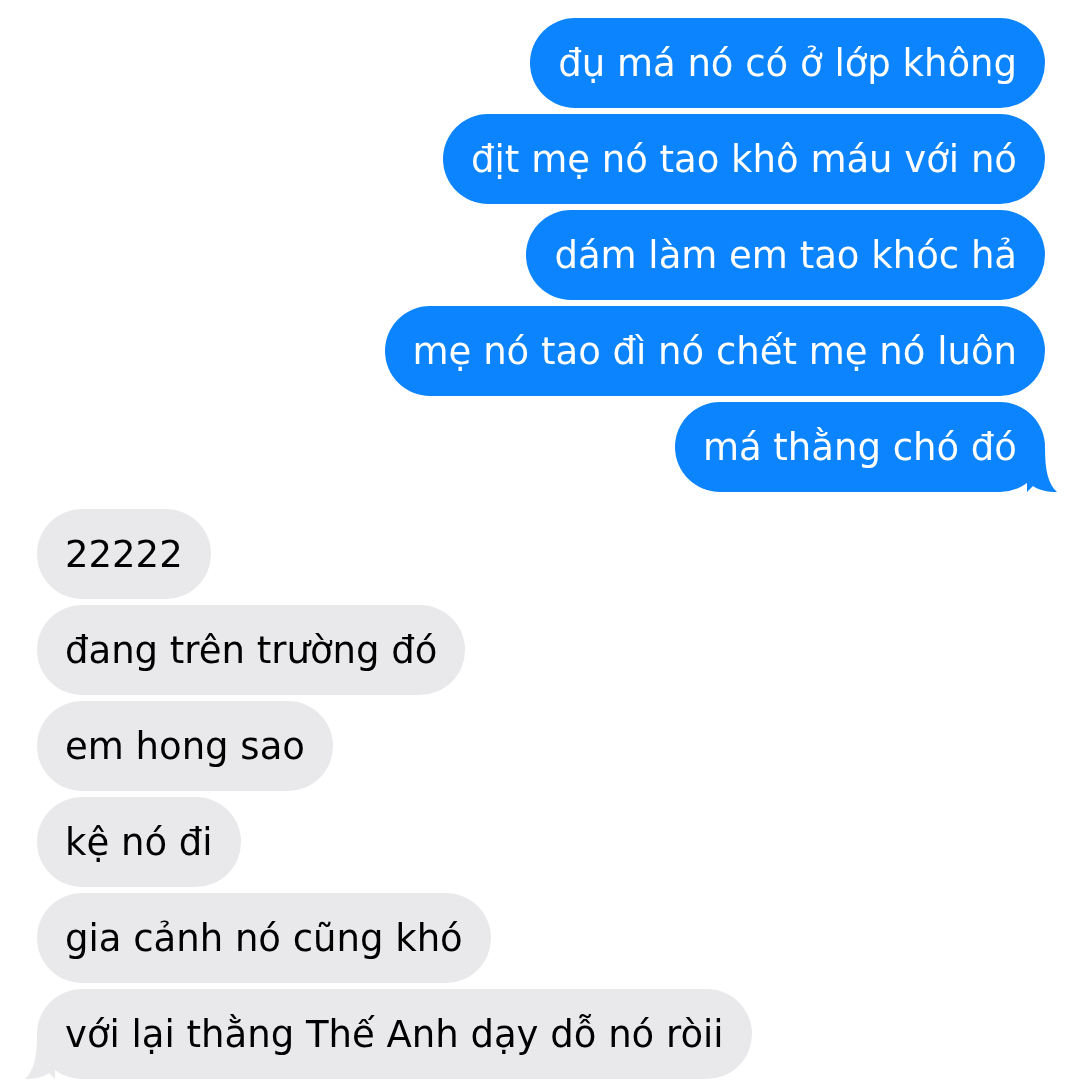 This screenshot has height=1089, width=1080. I want to click on sent-message-bubble: địt mẹ nó tao khô máu với nó, so click(744, 159).